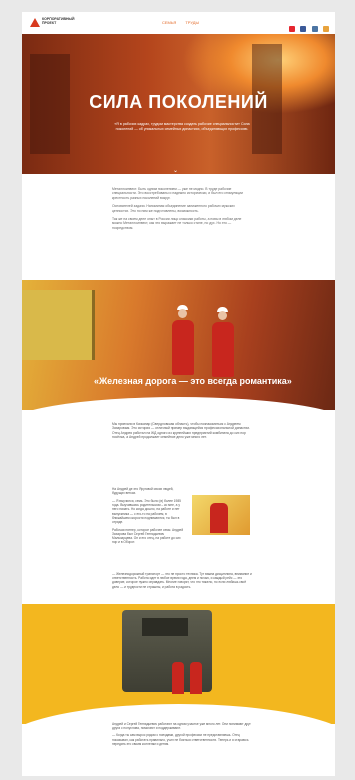 This screenshot has width=355, height=780. Describe the element at coordinates (193, 381) in the screenshot. I see `rail-quote: «Железная дорога — это всегда романтика»` at that location.